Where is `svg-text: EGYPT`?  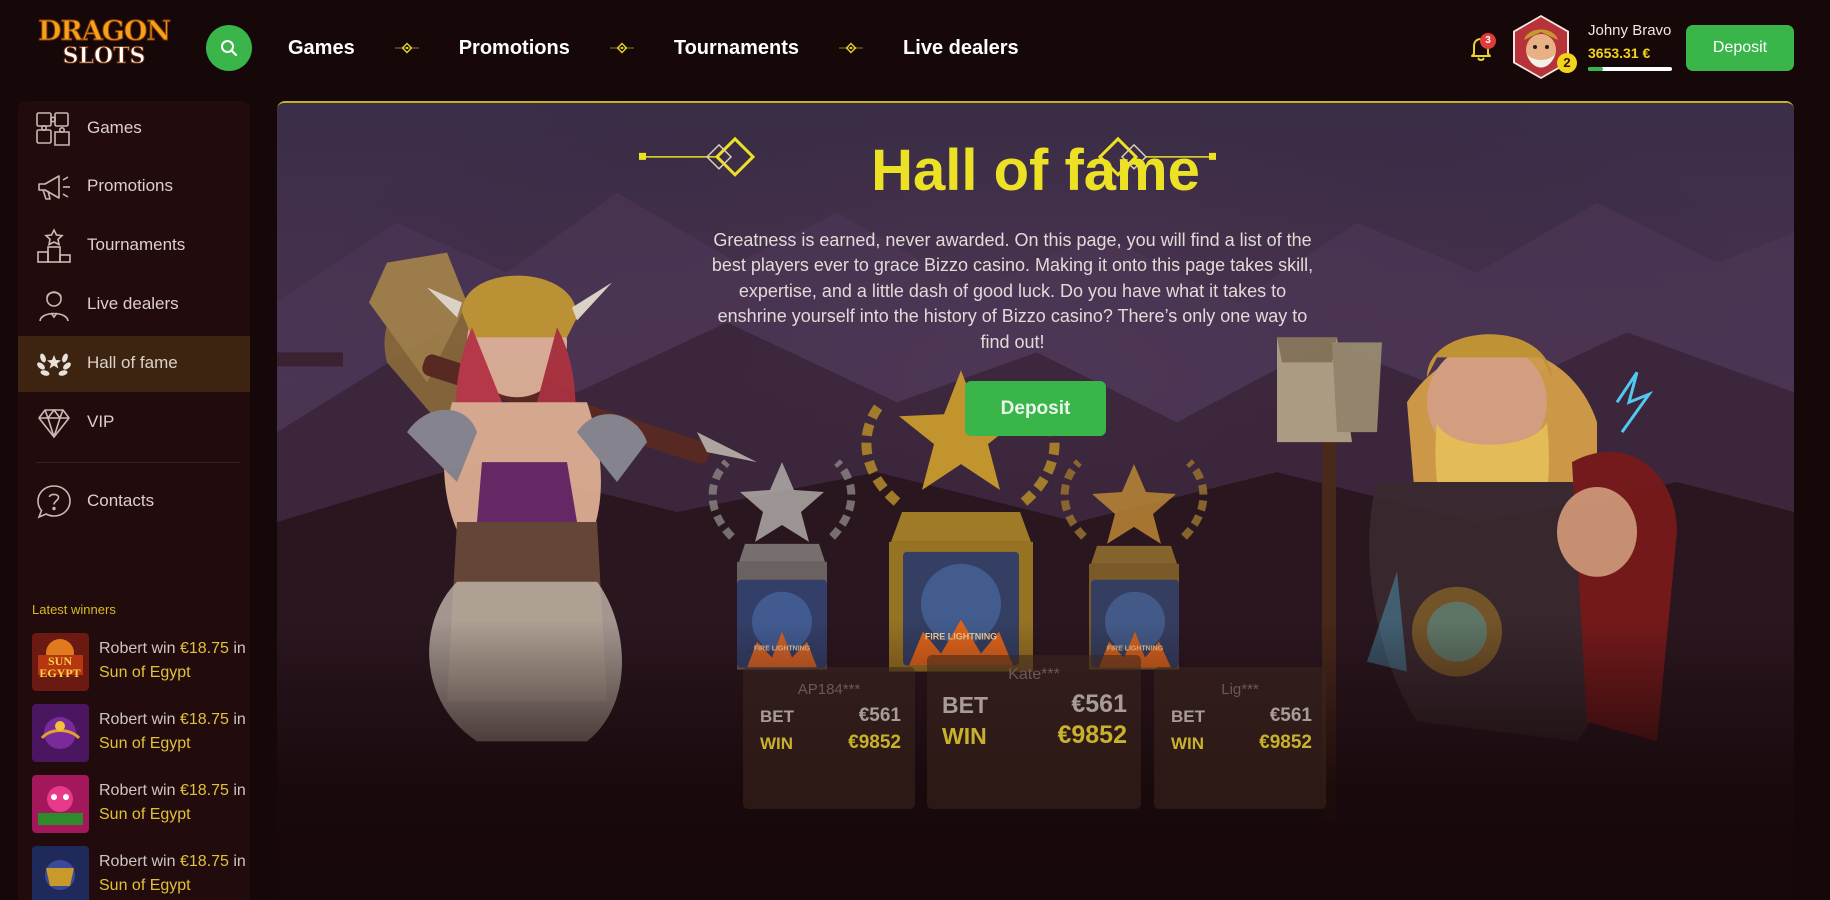 svg-text: EGYPT is located at coordinates (59, 673).